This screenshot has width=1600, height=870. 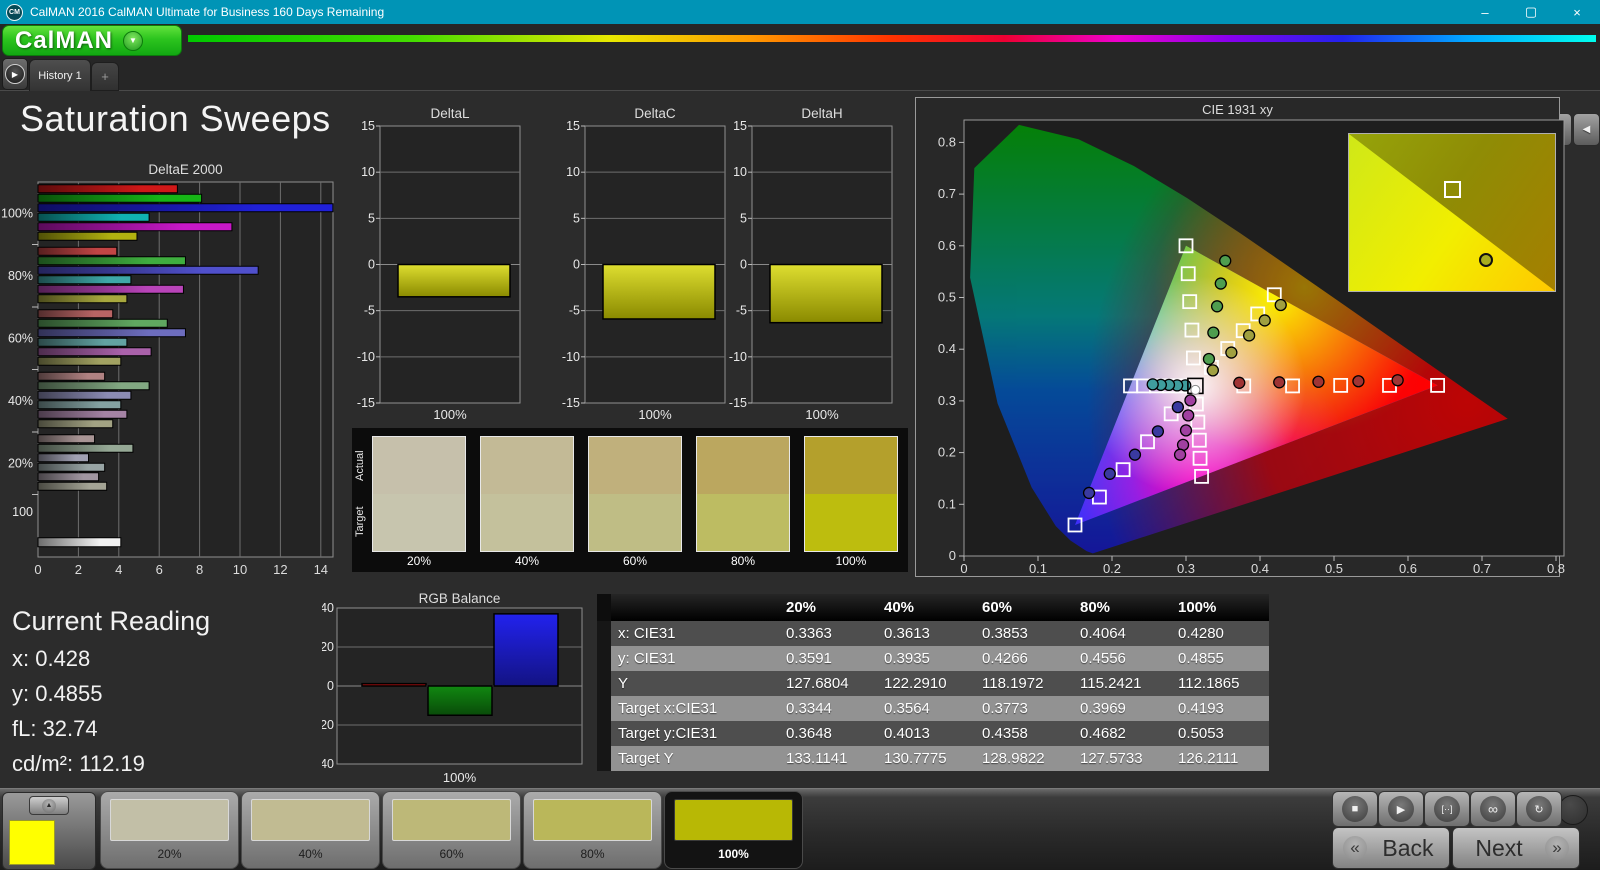 What do you see at coordinates (32, 842) in the screenshot?
I see `current-pattern-swatch` at bounding box center [32, 842].